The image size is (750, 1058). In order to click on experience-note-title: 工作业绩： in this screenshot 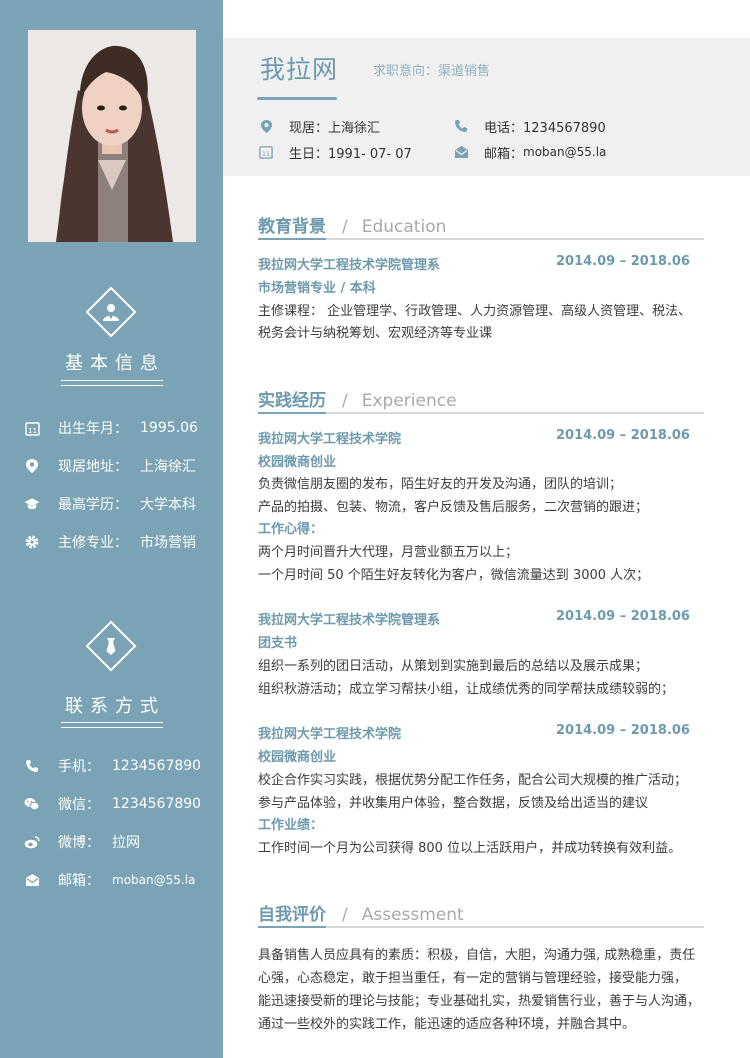, I will do `click(291, 825)`.